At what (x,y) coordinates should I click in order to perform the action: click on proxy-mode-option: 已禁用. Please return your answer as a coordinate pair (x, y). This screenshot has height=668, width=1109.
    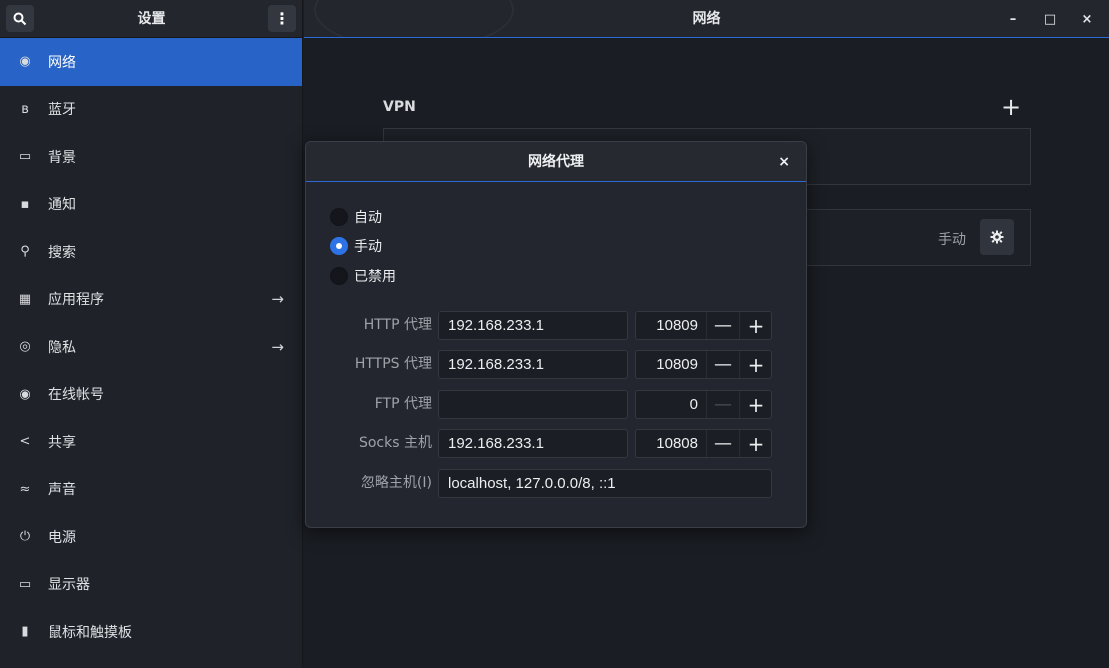
    Looking at the image, I should click on (363, 276).